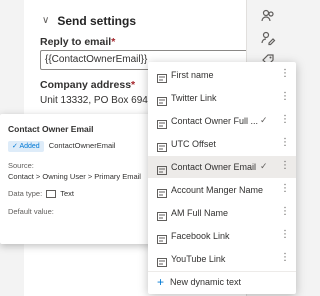  I want to click on added-badge-text: Added, so click(29, 146).